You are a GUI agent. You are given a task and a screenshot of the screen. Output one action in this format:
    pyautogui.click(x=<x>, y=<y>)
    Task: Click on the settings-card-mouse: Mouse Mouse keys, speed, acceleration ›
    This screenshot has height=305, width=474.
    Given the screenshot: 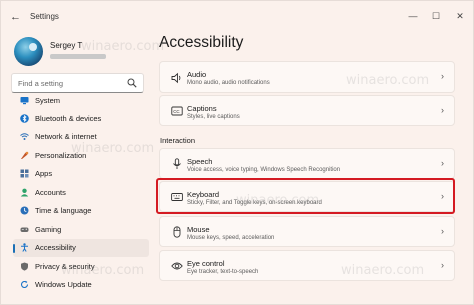 What is the action you would take?
    pyautogui.click(x=307, y=231)
    